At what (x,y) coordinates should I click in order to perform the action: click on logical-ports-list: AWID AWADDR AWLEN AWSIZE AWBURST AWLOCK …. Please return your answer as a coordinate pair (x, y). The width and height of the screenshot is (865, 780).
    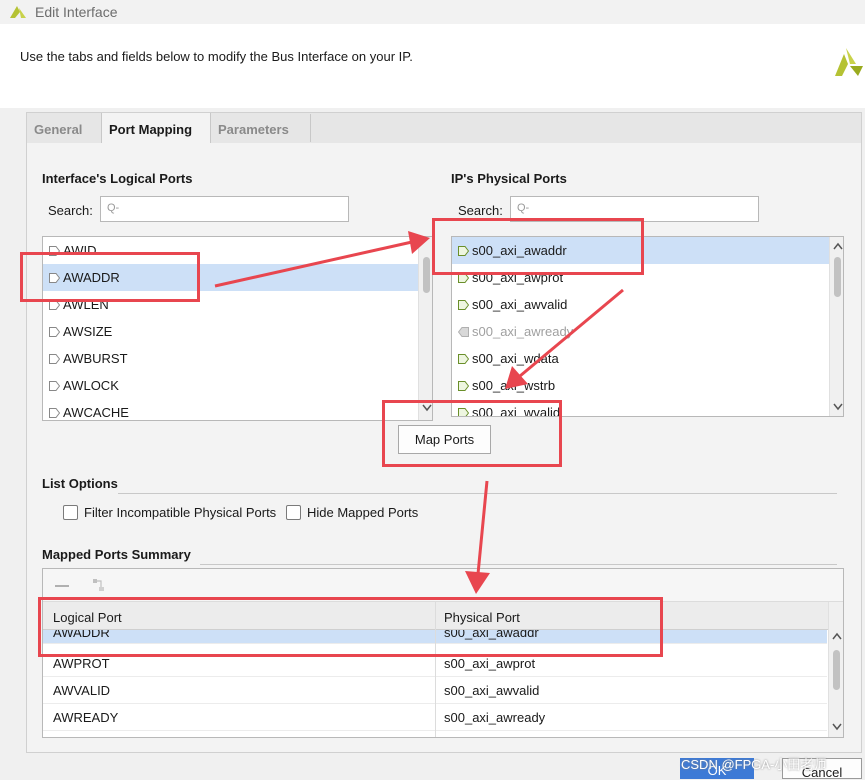
    Looking at the image, I should click on (237, 328).